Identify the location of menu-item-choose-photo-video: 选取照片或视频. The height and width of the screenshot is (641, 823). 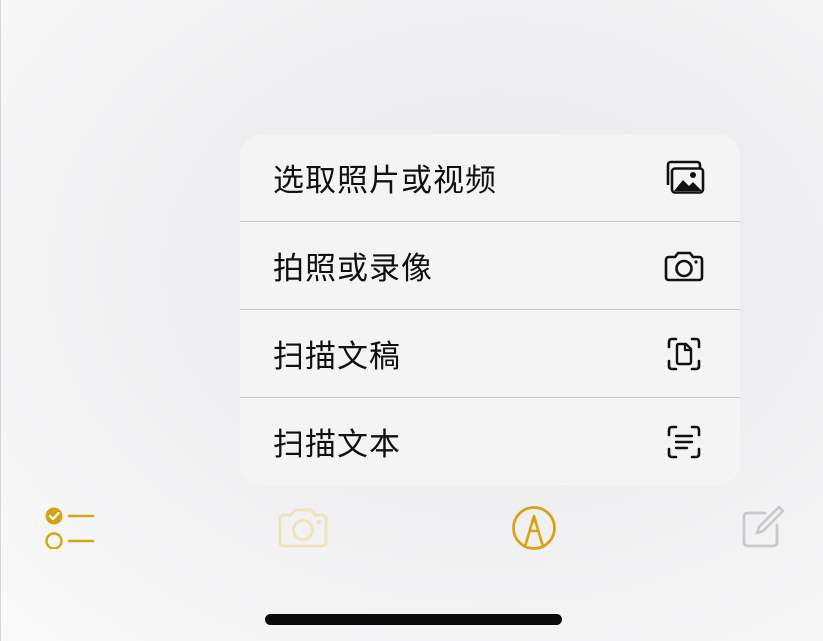
(490, 178).